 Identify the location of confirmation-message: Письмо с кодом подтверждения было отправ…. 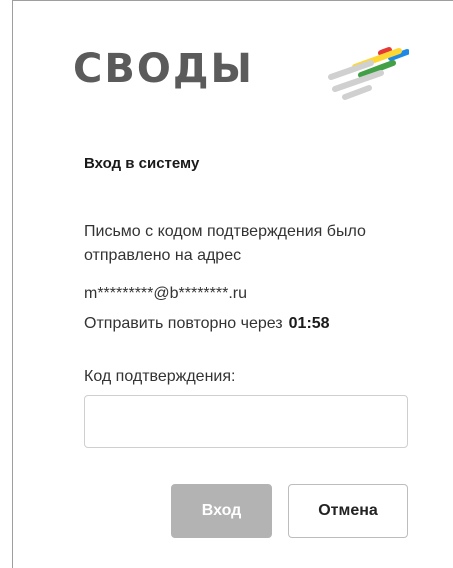
(225, 243).